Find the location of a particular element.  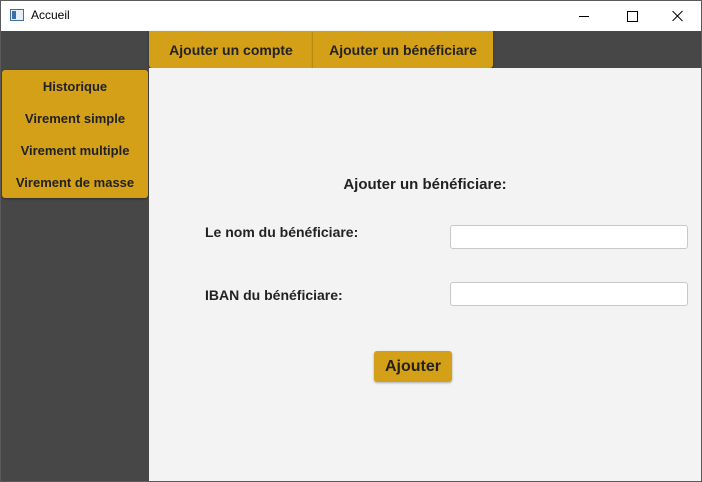

add-account-button: Ajouter un compte is located at coordinates (231, 49).